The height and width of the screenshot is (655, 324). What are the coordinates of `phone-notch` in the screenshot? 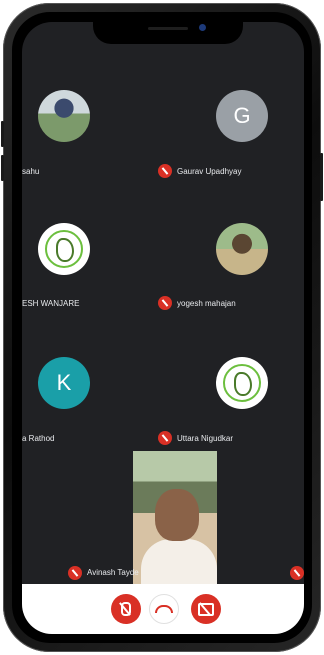 It's located at (168, 33).